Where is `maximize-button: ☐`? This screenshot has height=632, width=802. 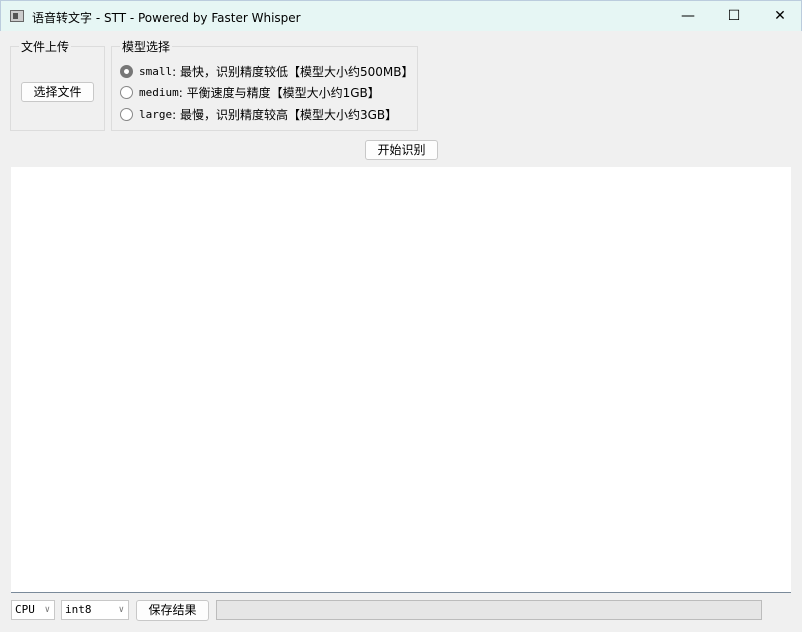
maximize-button: ☐ is located at coordinates (734, 16).